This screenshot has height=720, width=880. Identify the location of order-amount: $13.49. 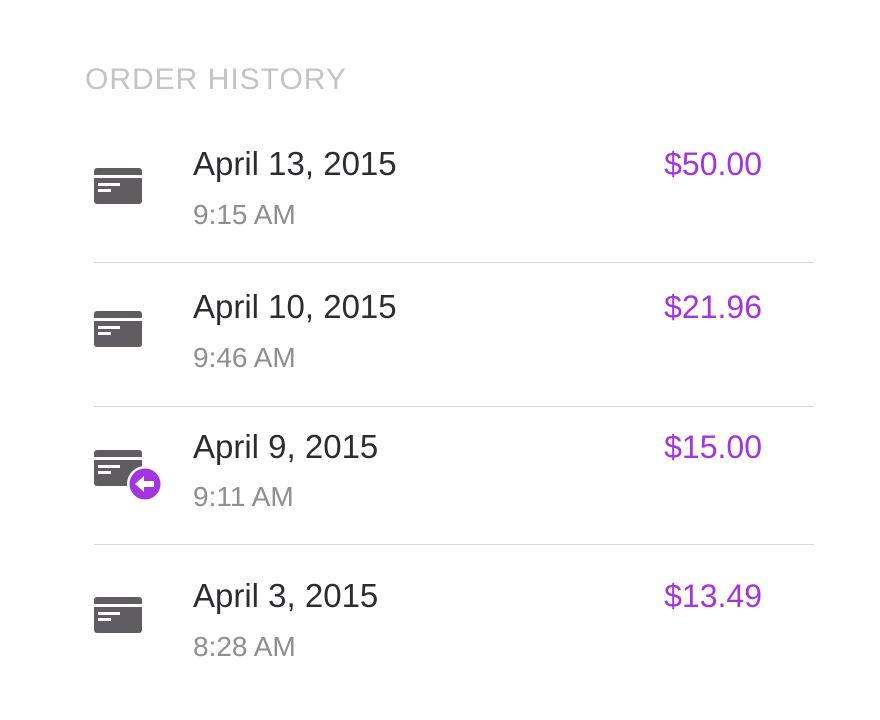
(713, 596).